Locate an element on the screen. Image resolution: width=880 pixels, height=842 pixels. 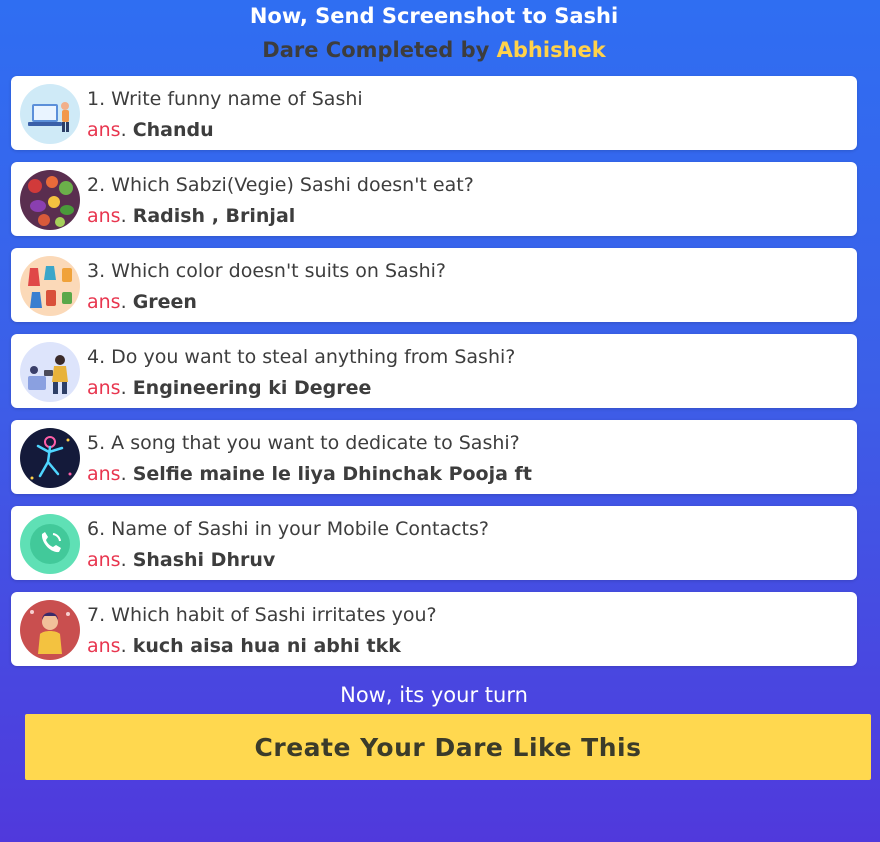
completed-by: Dare Completed by Abhishek is located at coordinates (434, 50).